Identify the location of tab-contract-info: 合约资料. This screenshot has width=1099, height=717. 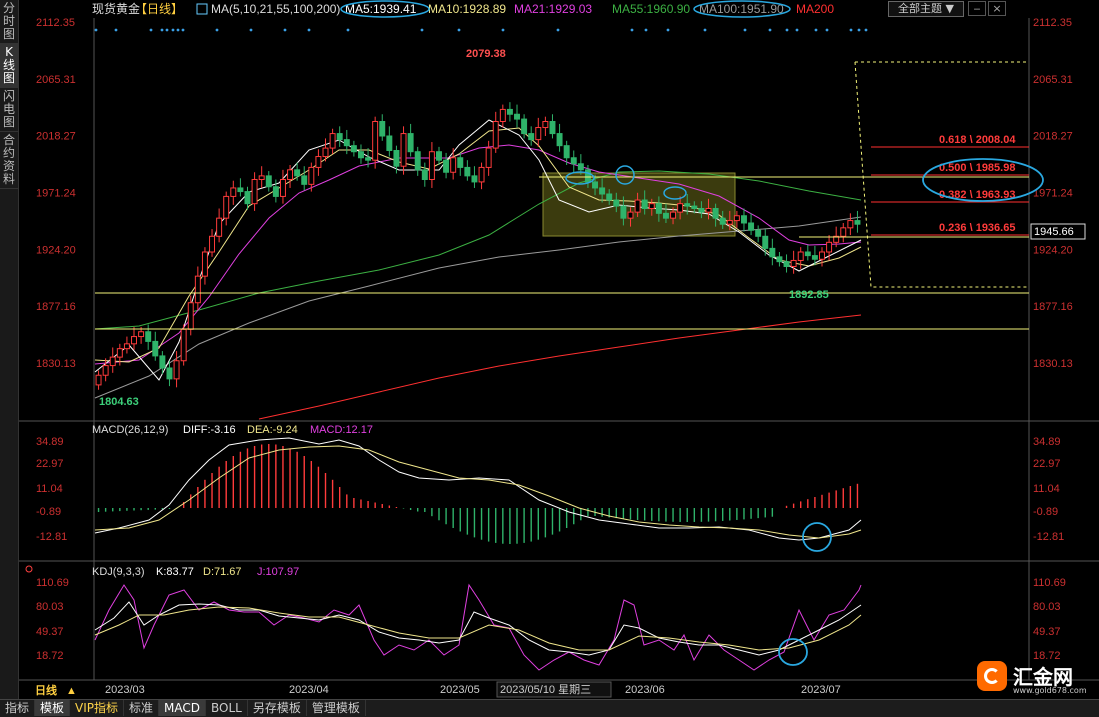
(9, 160).